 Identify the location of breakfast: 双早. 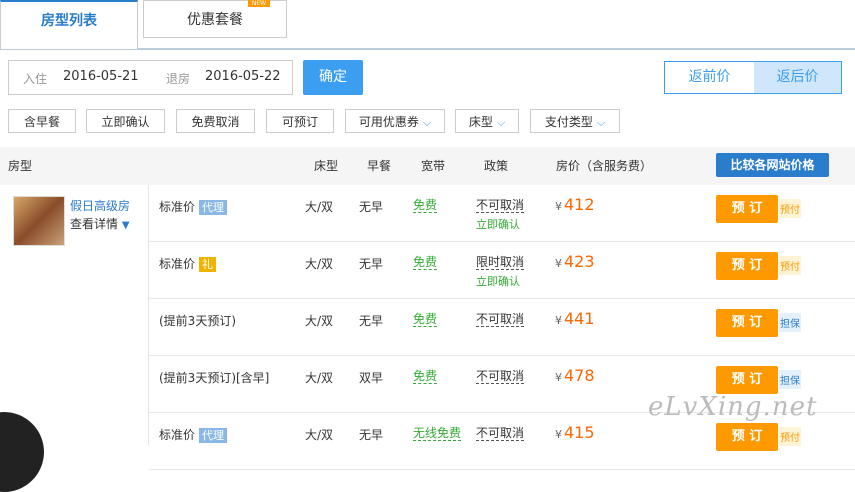
(371, 378).